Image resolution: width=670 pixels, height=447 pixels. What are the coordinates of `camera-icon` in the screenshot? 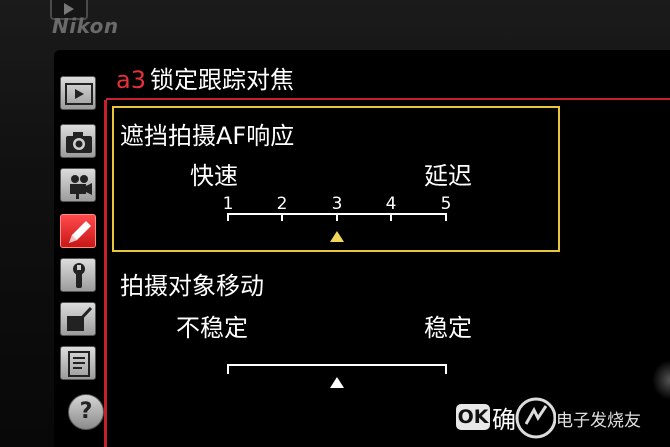 It's located at (79, 142).